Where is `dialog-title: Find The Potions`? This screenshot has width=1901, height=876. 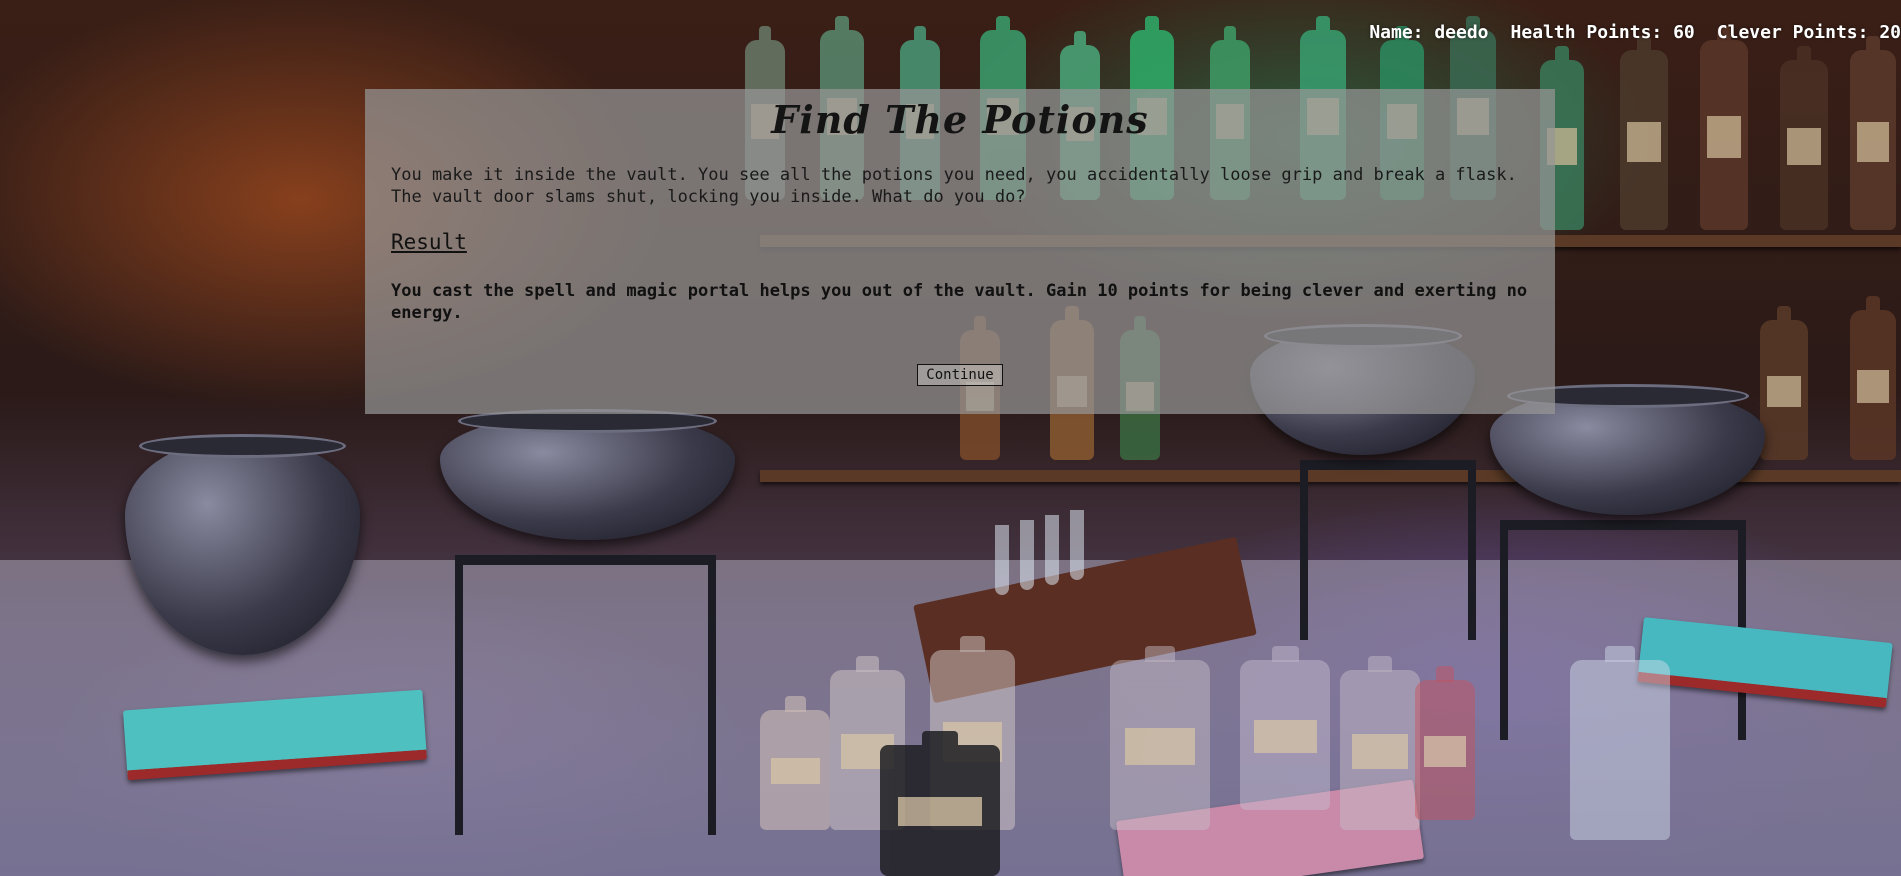 dialog-title: Find The Potions is located at coordinates (960, 119).